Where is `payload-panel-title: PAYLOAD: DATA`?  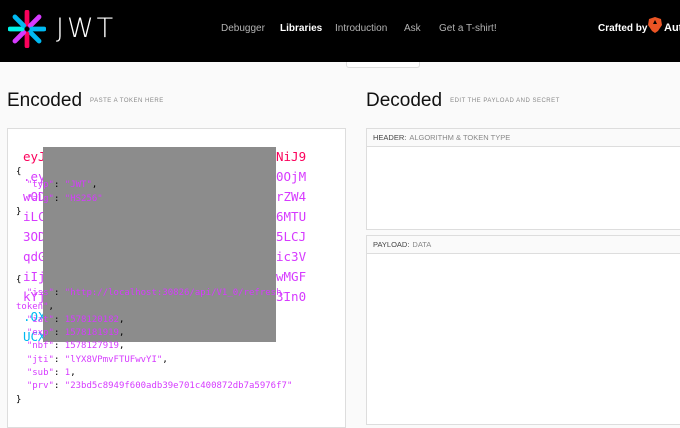
payload-panel-title: PAYLOAD: DATA is located at coordinates (523, 245).